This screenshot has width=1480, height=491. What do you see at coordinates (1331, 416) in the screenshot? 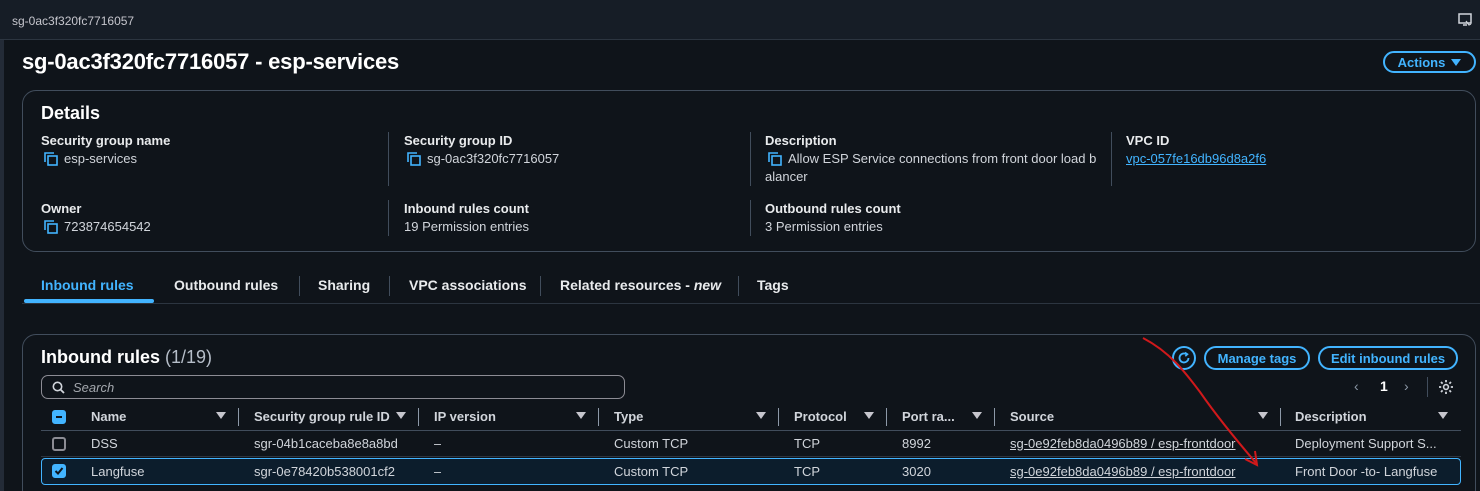
I see `column-header-description: Description` at bounding box center [1331, 416].